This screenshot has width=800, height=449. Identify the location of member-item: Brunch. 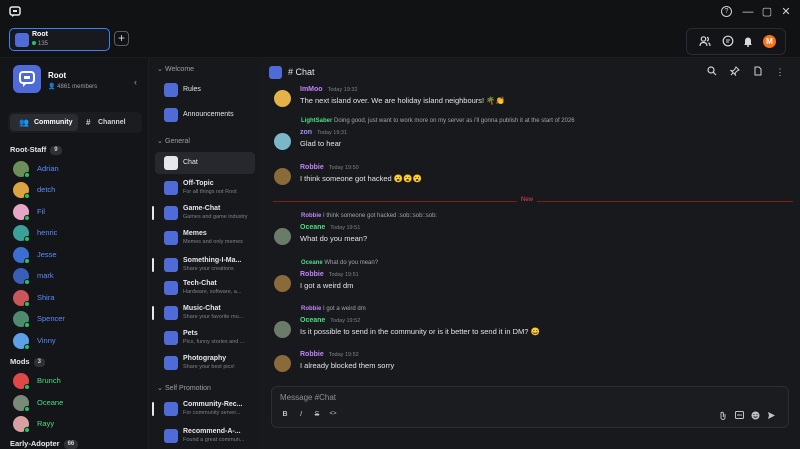
(78, 381).